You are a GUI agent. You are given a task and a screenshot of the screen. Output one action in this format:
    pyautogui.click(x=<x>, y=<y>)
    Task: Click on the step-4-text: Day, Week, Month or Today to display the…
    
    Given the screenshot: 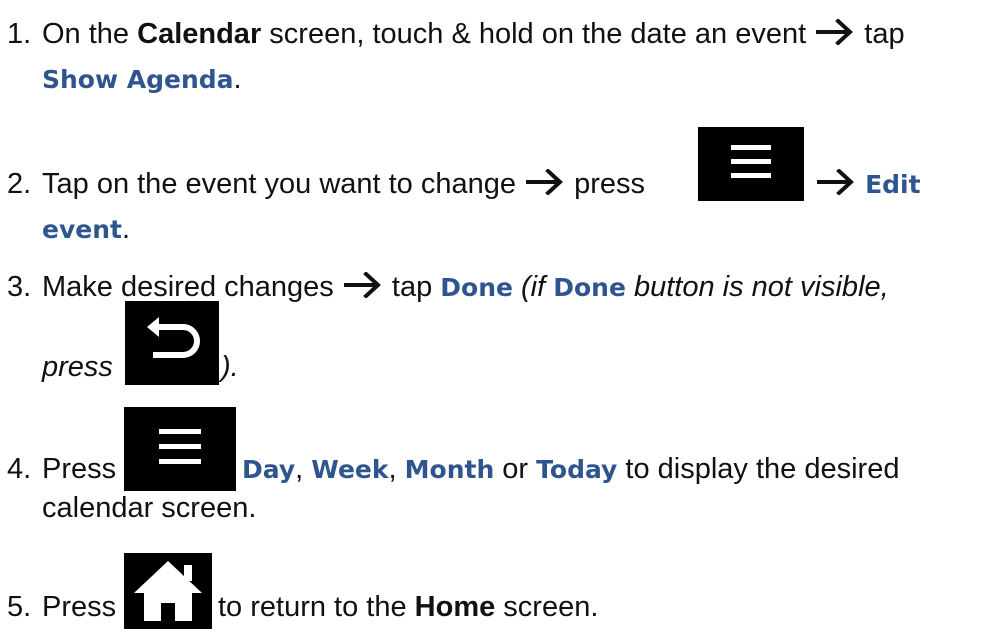 What is the action you would take?
    pyautogui.click(x=571, y=469)
    